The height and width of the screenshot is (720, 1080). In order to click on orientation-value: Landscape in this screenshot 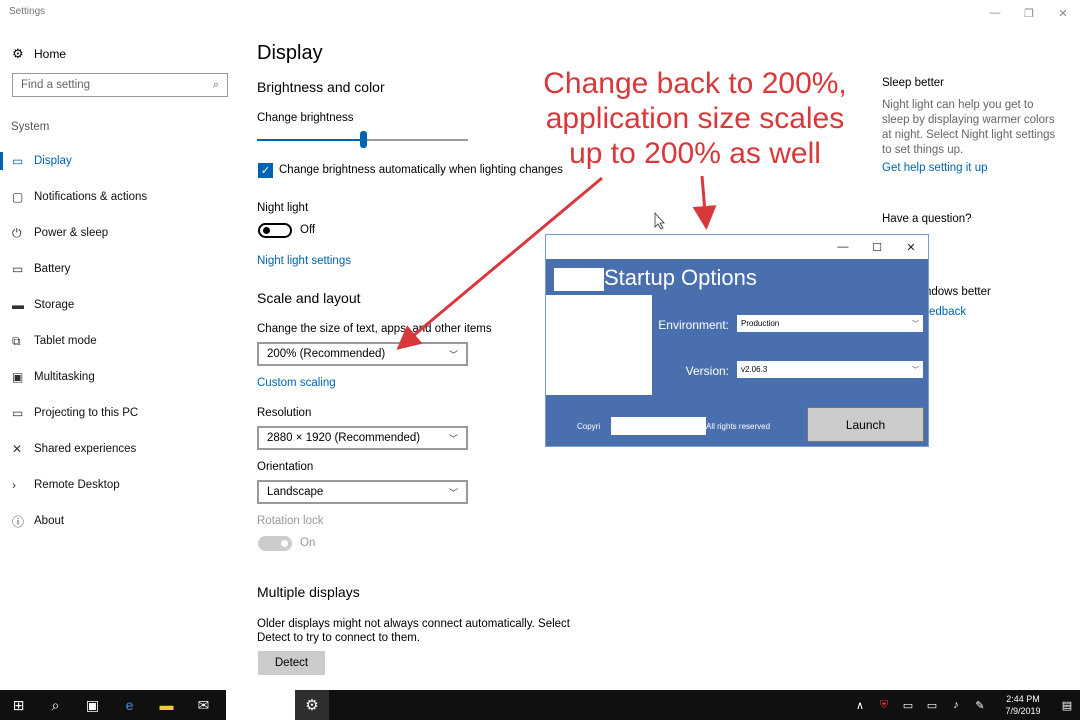, I will do `click(295, 492)`.